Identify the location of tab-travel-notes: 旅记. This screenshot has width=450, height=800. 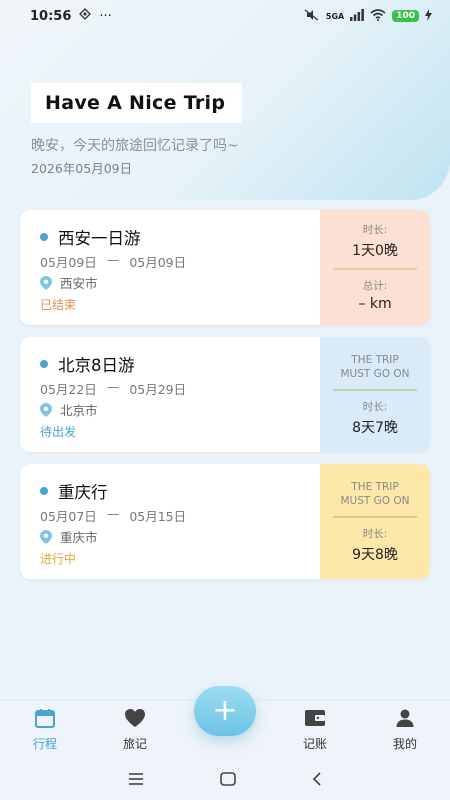
(135, 730).